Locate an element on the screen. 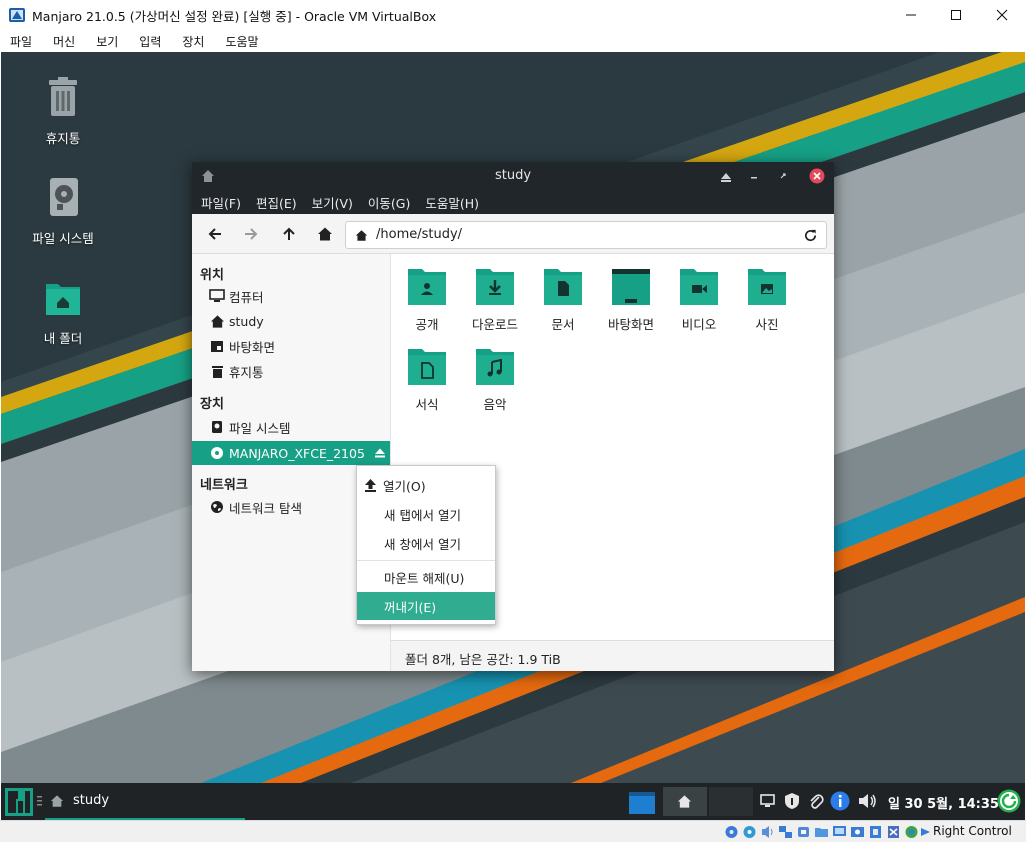 The width and height of the screenshot is (1026, 842). menu-item-label: 꺼내기(E) is located at coordinates (410, 607).